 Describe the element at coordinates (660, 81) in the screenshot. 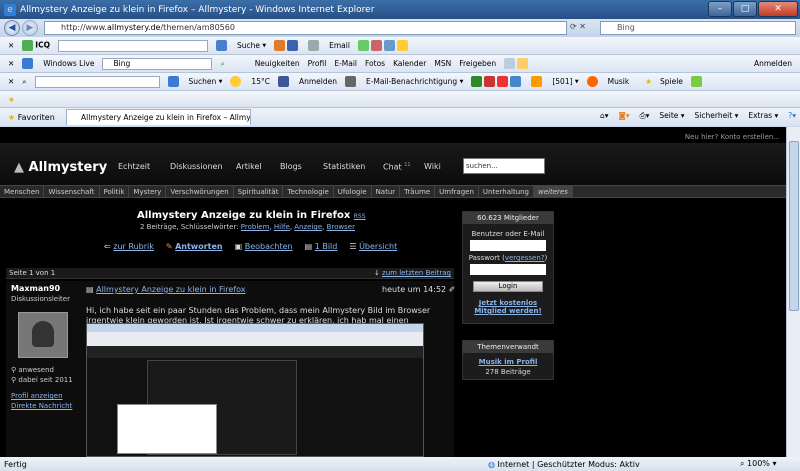

I see `spiele-button: ★ Spiele` at that location.